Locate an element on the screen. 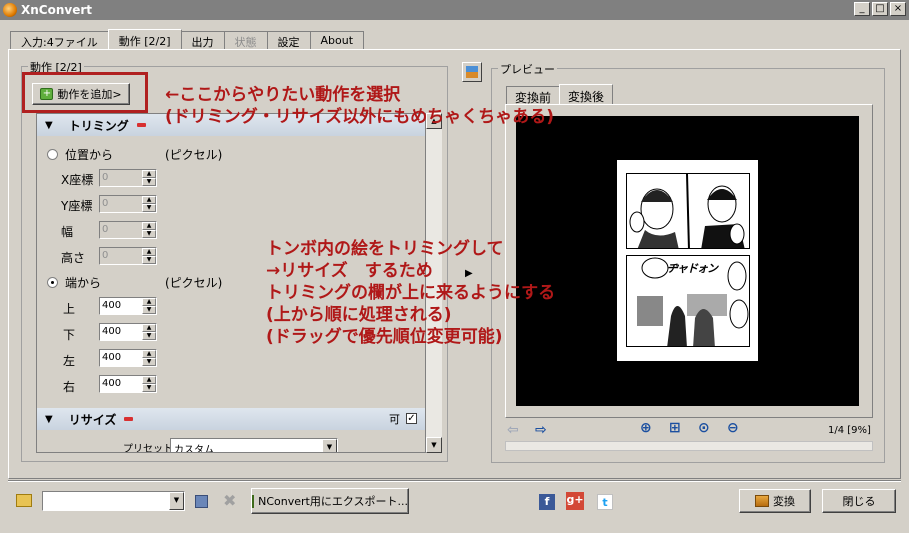 The width and height of the screenshot is (909, 533). preview-group-legend: プレビュー is located at coordinates (527, 69).